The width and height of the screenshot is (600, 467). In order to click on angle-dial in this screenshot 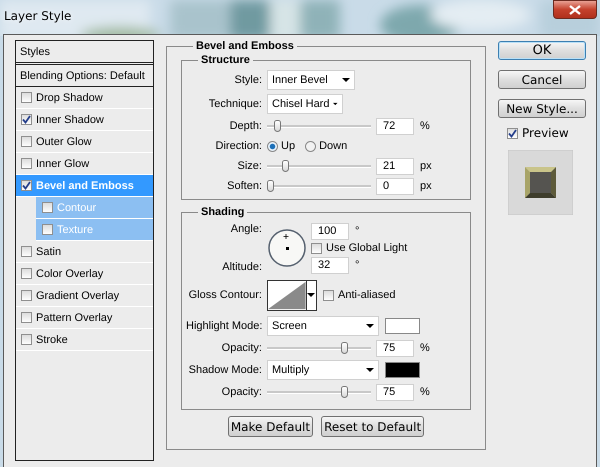, I will do `click(287, 248)`.